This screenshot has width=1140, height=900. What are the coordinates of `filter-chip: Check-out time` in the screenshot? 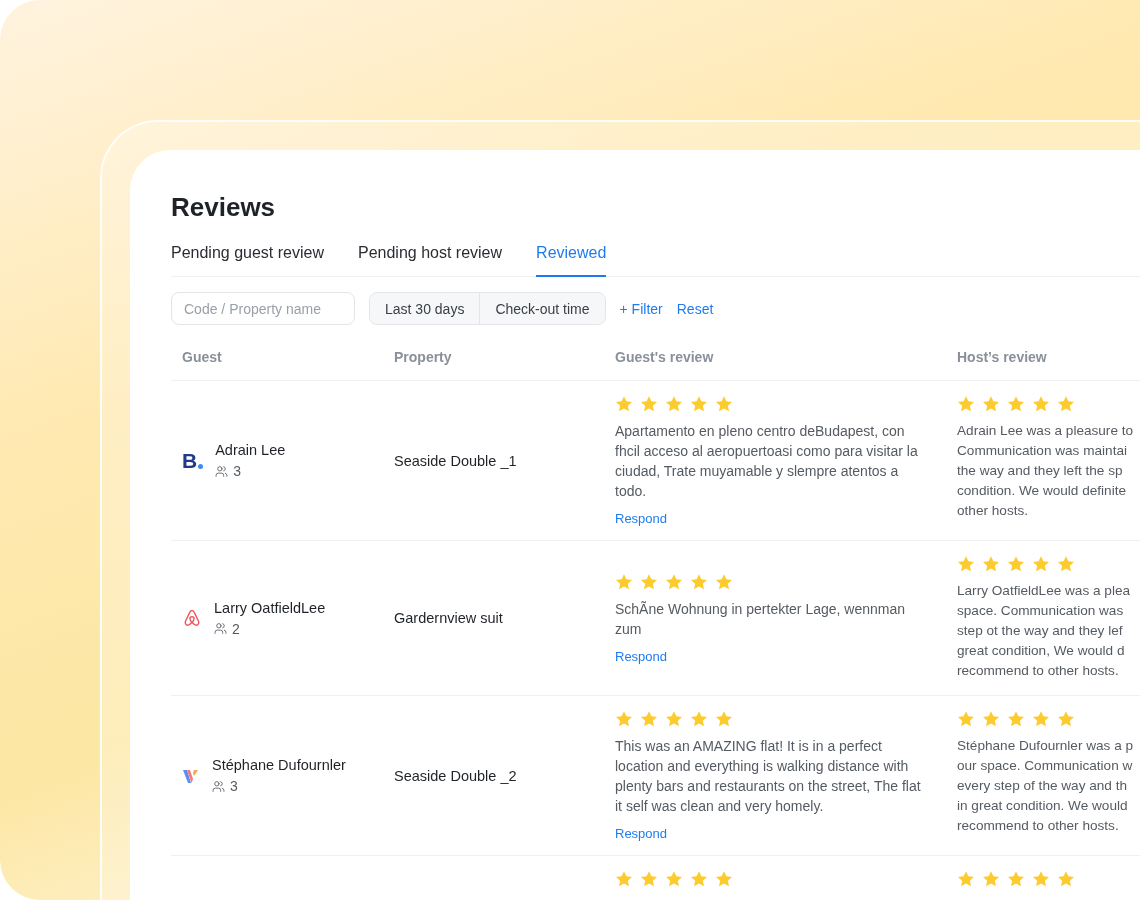 It's located at (542, 308).